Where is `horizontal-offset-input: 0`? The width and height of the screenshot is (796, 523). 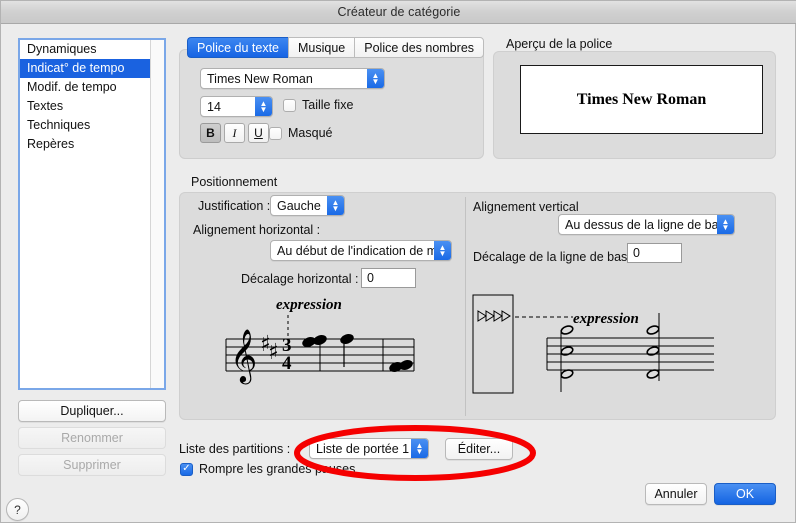
horizontal-offset-input: 0 is located at coordinates (388, 278).